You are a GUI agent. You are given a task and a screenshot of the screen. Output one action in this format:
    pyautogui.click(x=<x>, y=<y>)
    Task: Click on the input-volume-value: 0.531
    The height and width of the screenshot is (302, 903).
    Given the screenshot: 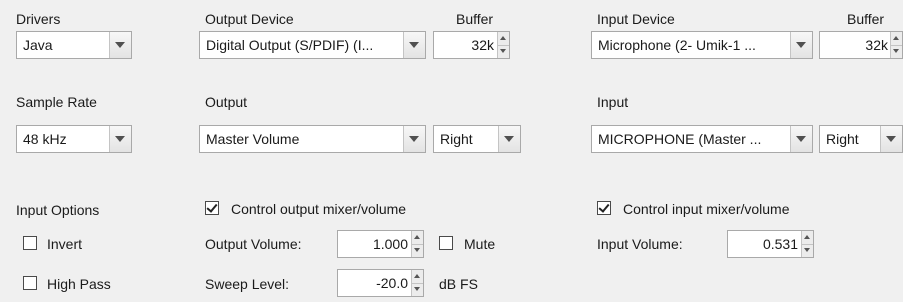 What is the action you would take?
    pyautogui.click(x=780, y=244)
    